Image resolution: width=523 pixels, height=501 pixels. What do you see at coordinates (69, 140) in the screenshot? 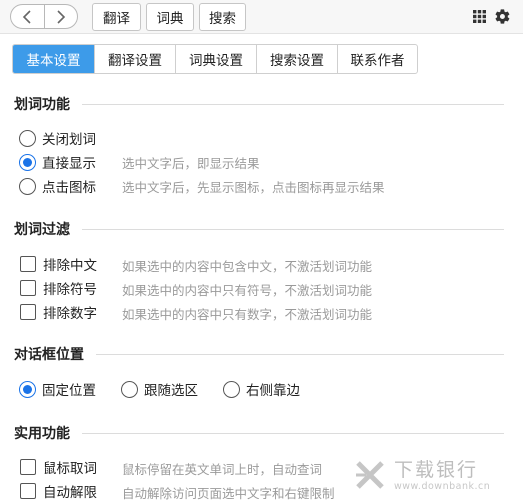
I see `option-label: 关闭划词` at bounding box center [69, 140].